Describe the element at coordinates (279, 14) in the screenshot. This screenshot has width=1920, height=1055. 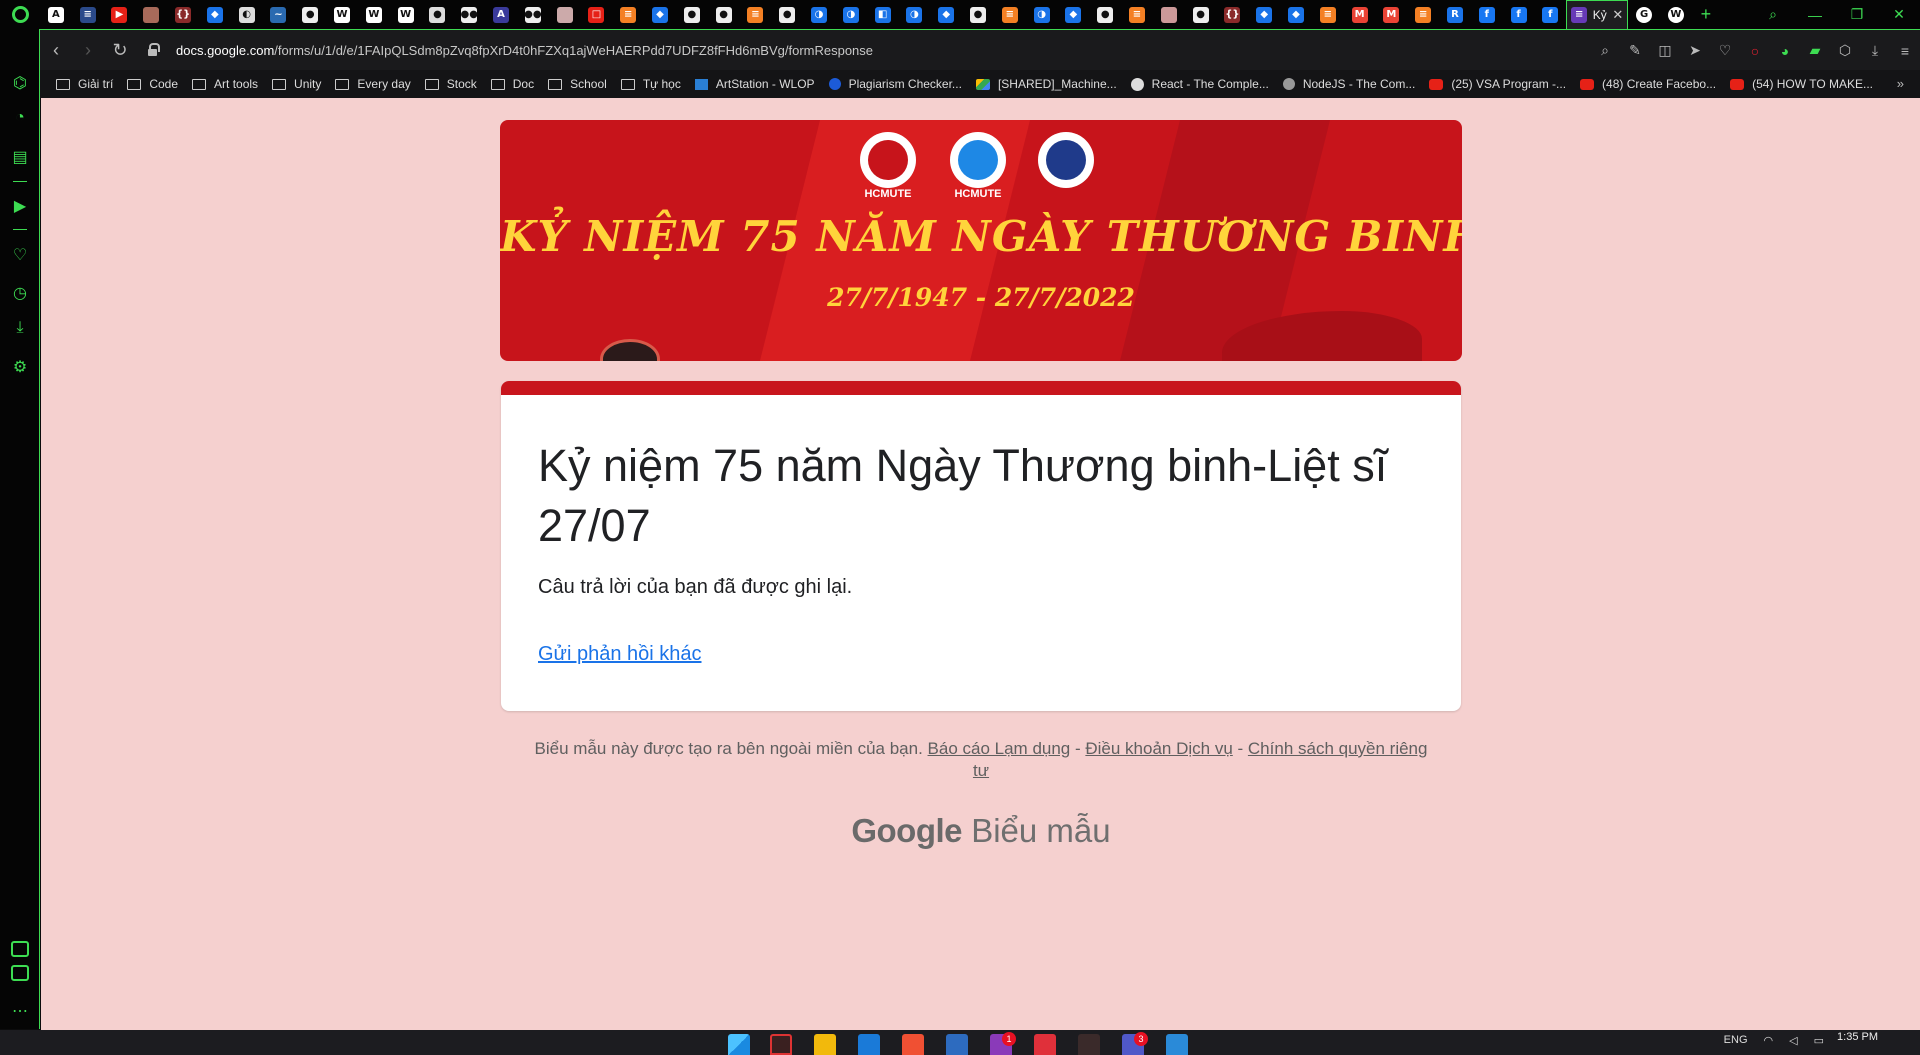
I see `browser-tab: ~` at that location.